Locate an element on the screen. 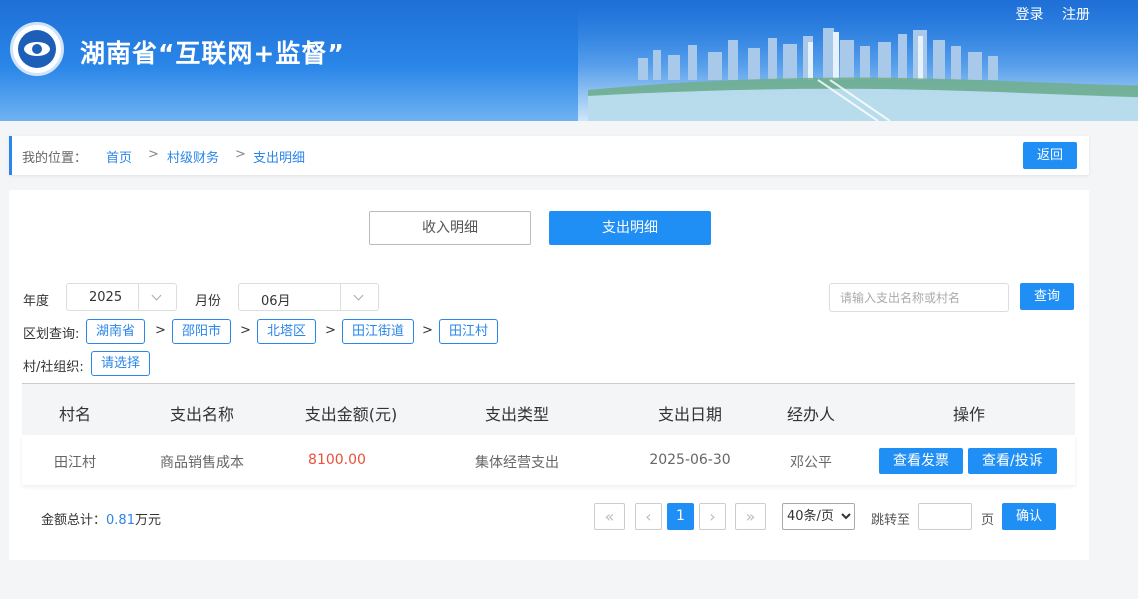 This screenshot has height=599, width=1138. region-city: 邵阳市 is located at coordinates (202, 331).